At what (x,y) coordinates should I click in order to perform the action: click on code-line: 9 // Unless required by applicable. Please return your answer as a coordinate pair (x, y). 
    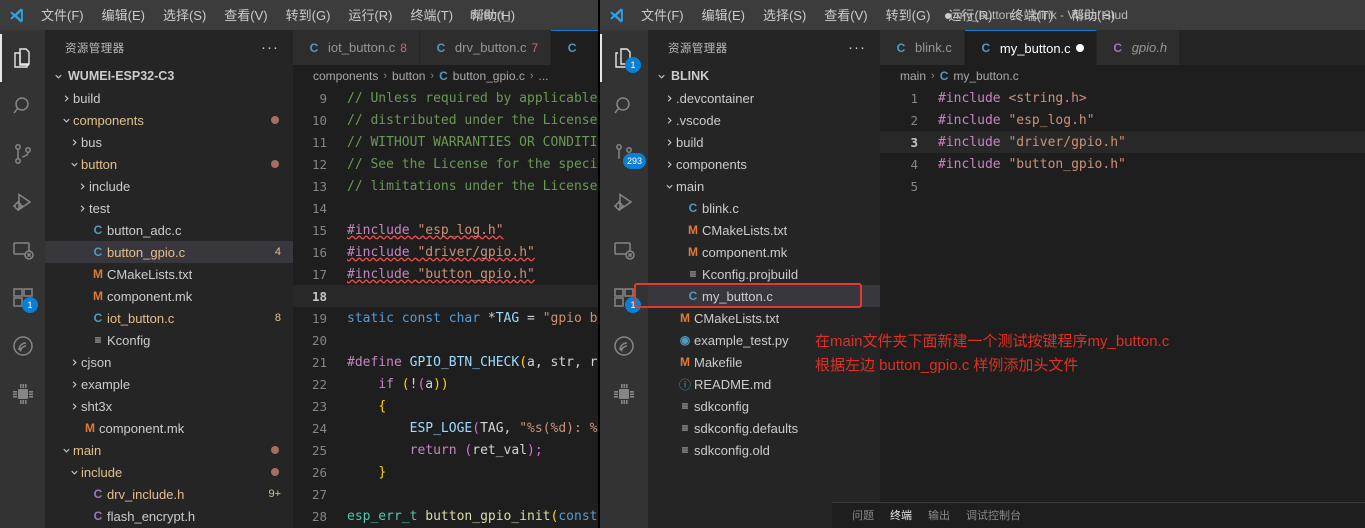
    Looking at the image, I should click on (446, 98).